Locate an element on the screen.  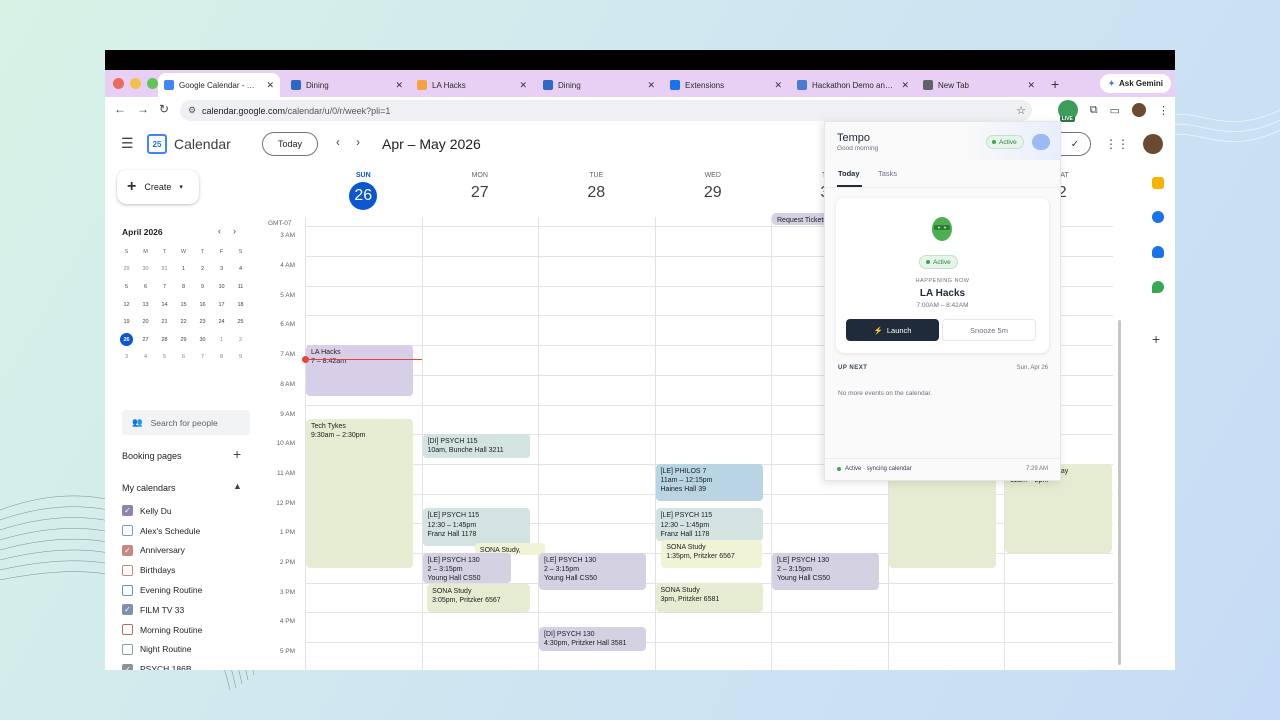
mini-calendar-day: 24 is located at coordinates (221, 322).